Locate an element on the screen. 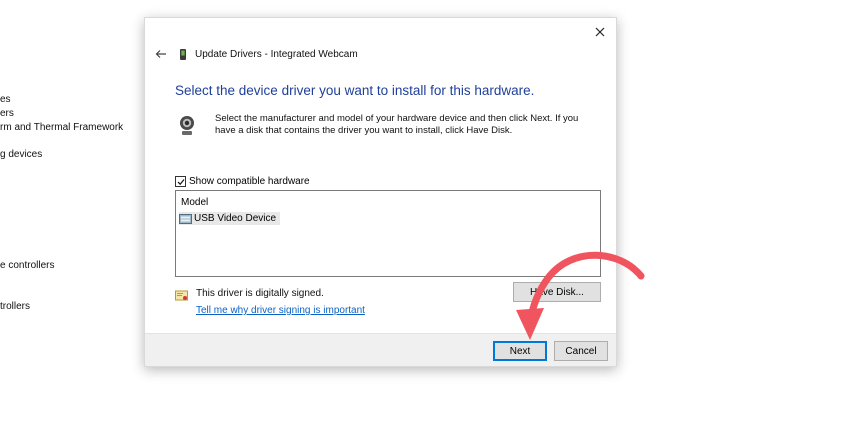 This screenshot has height=425, width=855. close-icon is located at coordinates (600, 32).